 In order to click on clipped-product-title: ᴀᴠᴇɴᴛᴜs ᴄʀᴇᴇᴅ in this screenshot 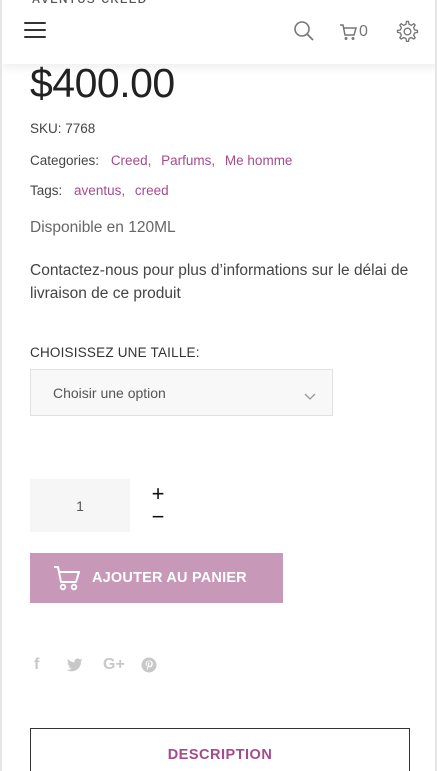, I will do `click(89, 4)`.